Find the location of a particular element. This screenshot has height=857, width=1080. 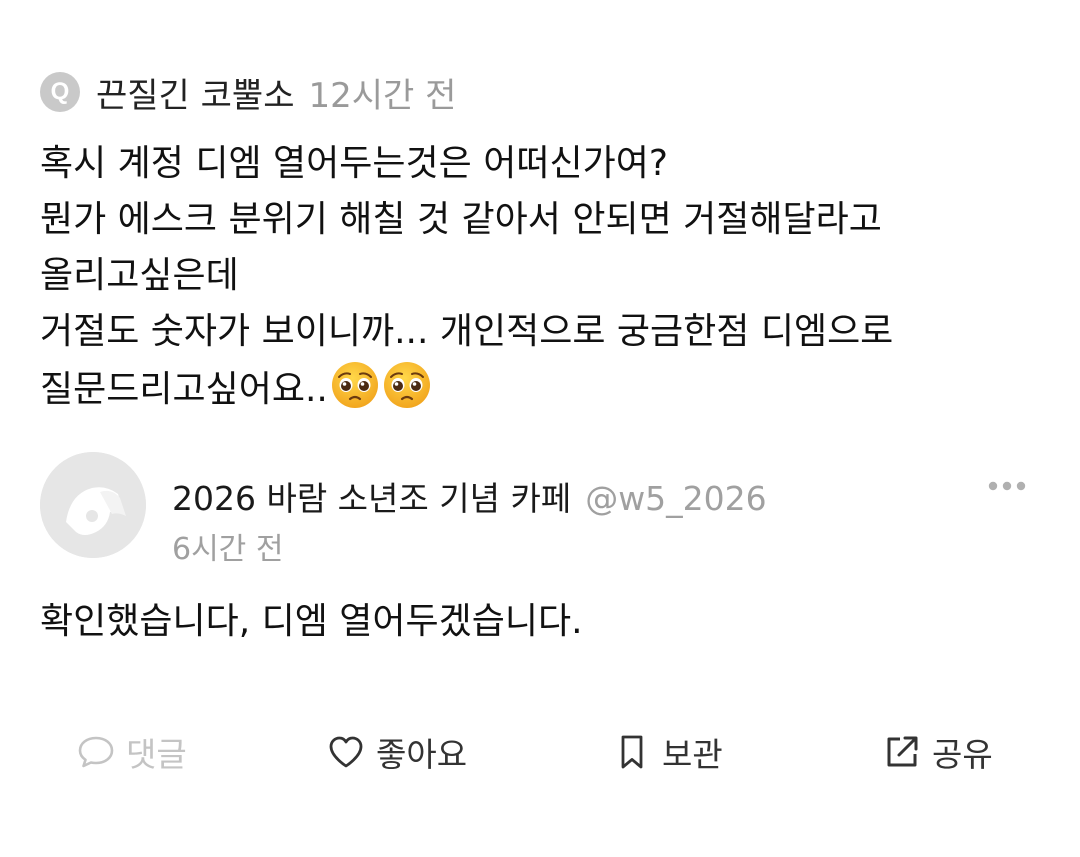

bookmark-label: 보관 is located at coordinates (692, 754).